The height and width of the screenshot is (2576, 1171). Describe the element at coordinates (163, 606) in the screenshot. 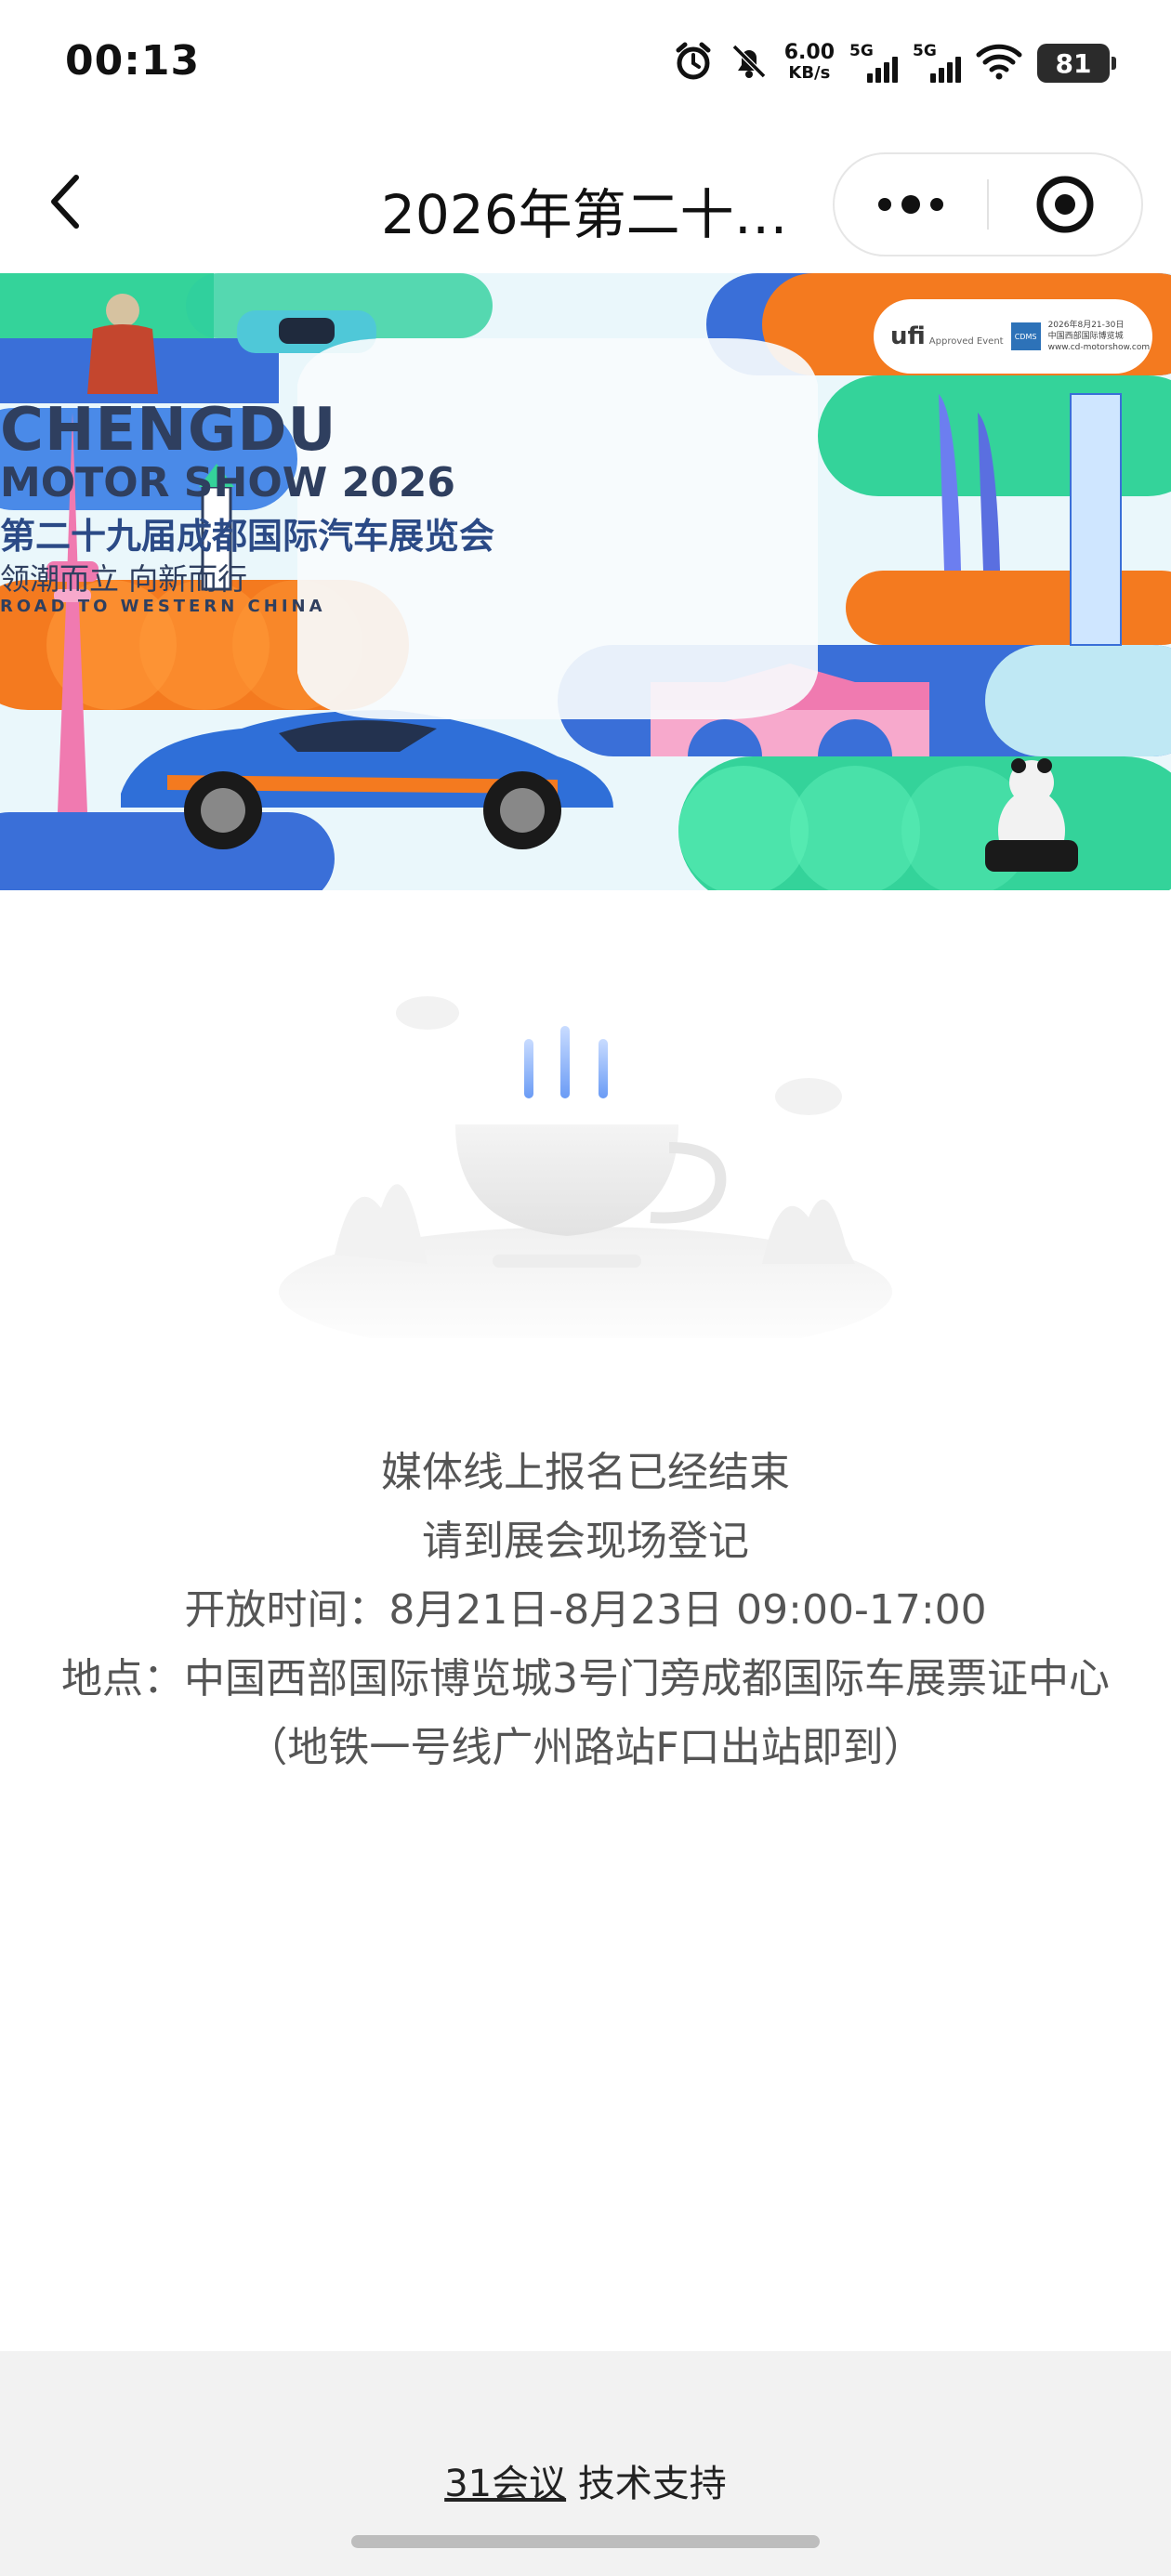

I see `banner-tagline: ROAD TO WESTERN CHINA` at that location.